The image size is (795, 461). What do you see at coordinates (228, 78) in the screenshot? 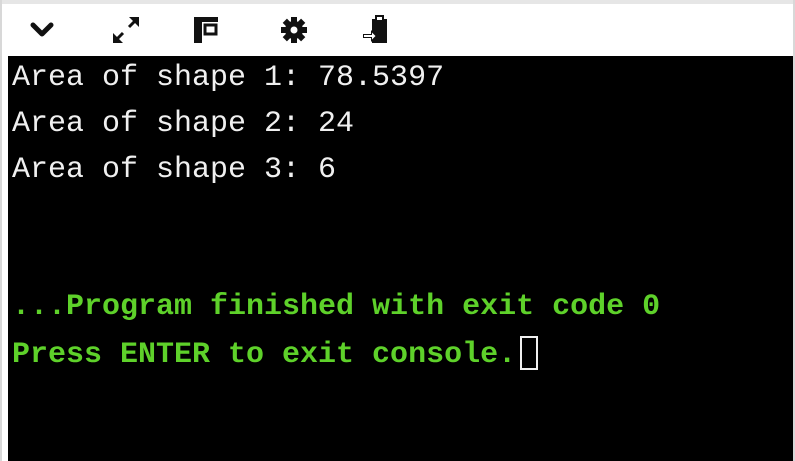
I see `output-line: Area of shape 1: 78.5397` at bounding box center [228, 78].